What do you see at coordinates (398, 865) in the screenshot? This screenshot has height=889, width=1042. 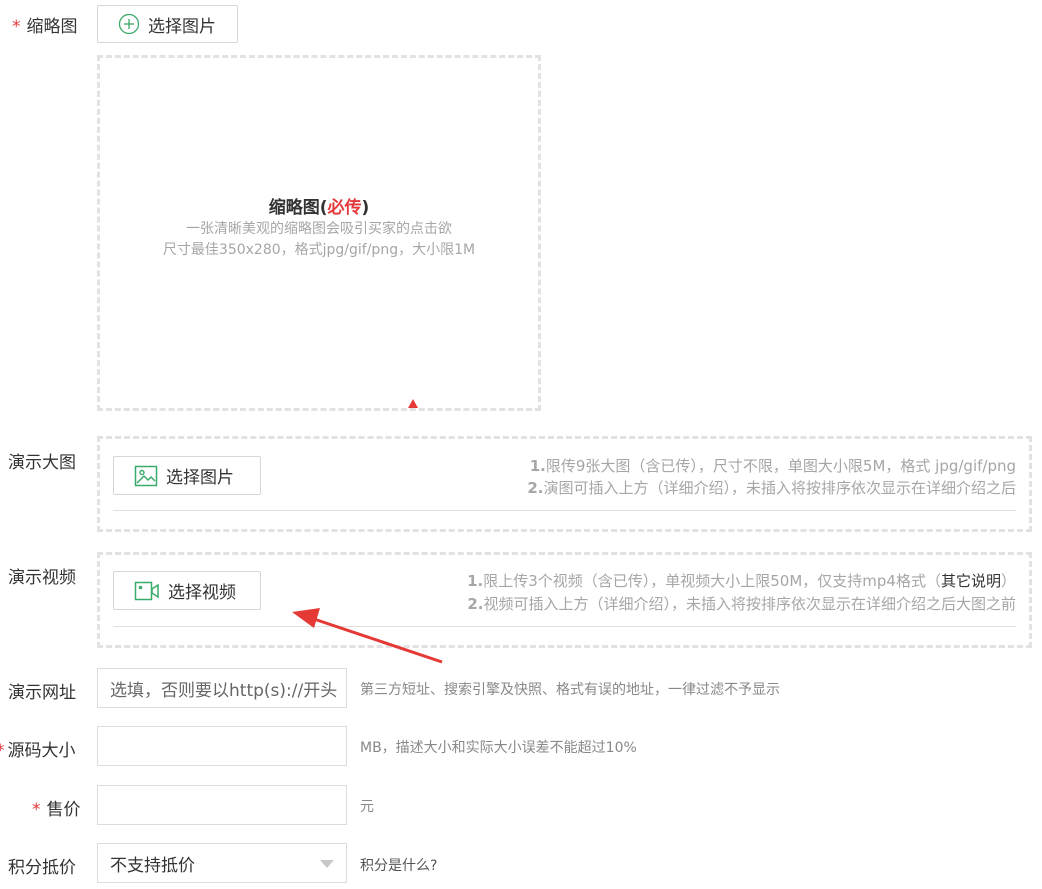 I see `points-help-link: 积分是什么?` at bounding box center [398, 865].